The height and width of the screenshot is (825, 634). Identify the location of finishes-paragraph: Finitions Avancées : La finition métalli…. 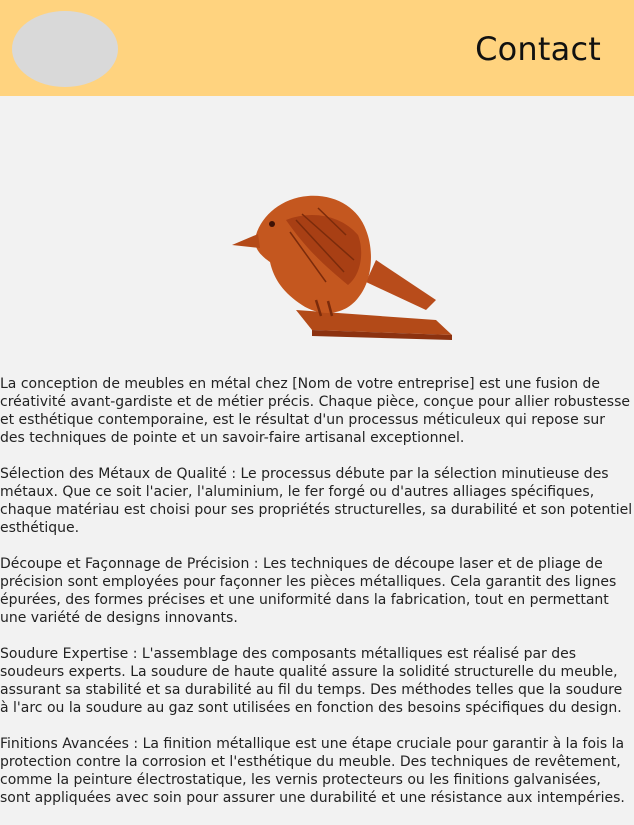
(312, 771).